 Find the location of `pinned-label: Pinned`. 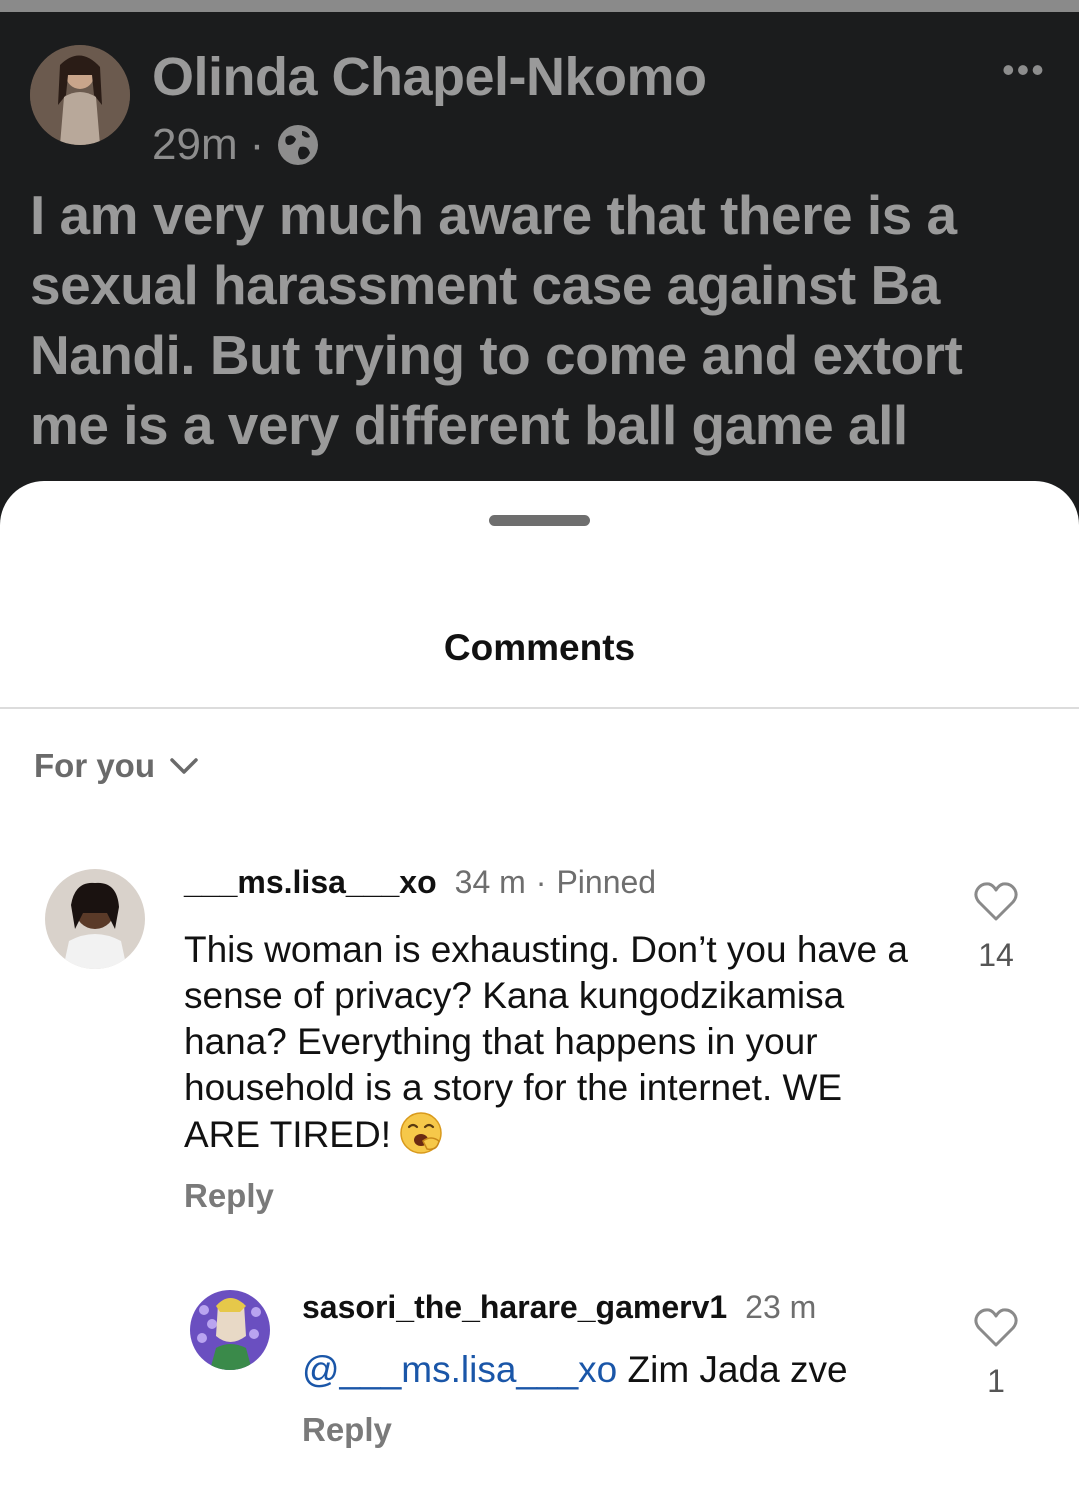

pinned-label: Pinned is located at coordinates (606, 882).